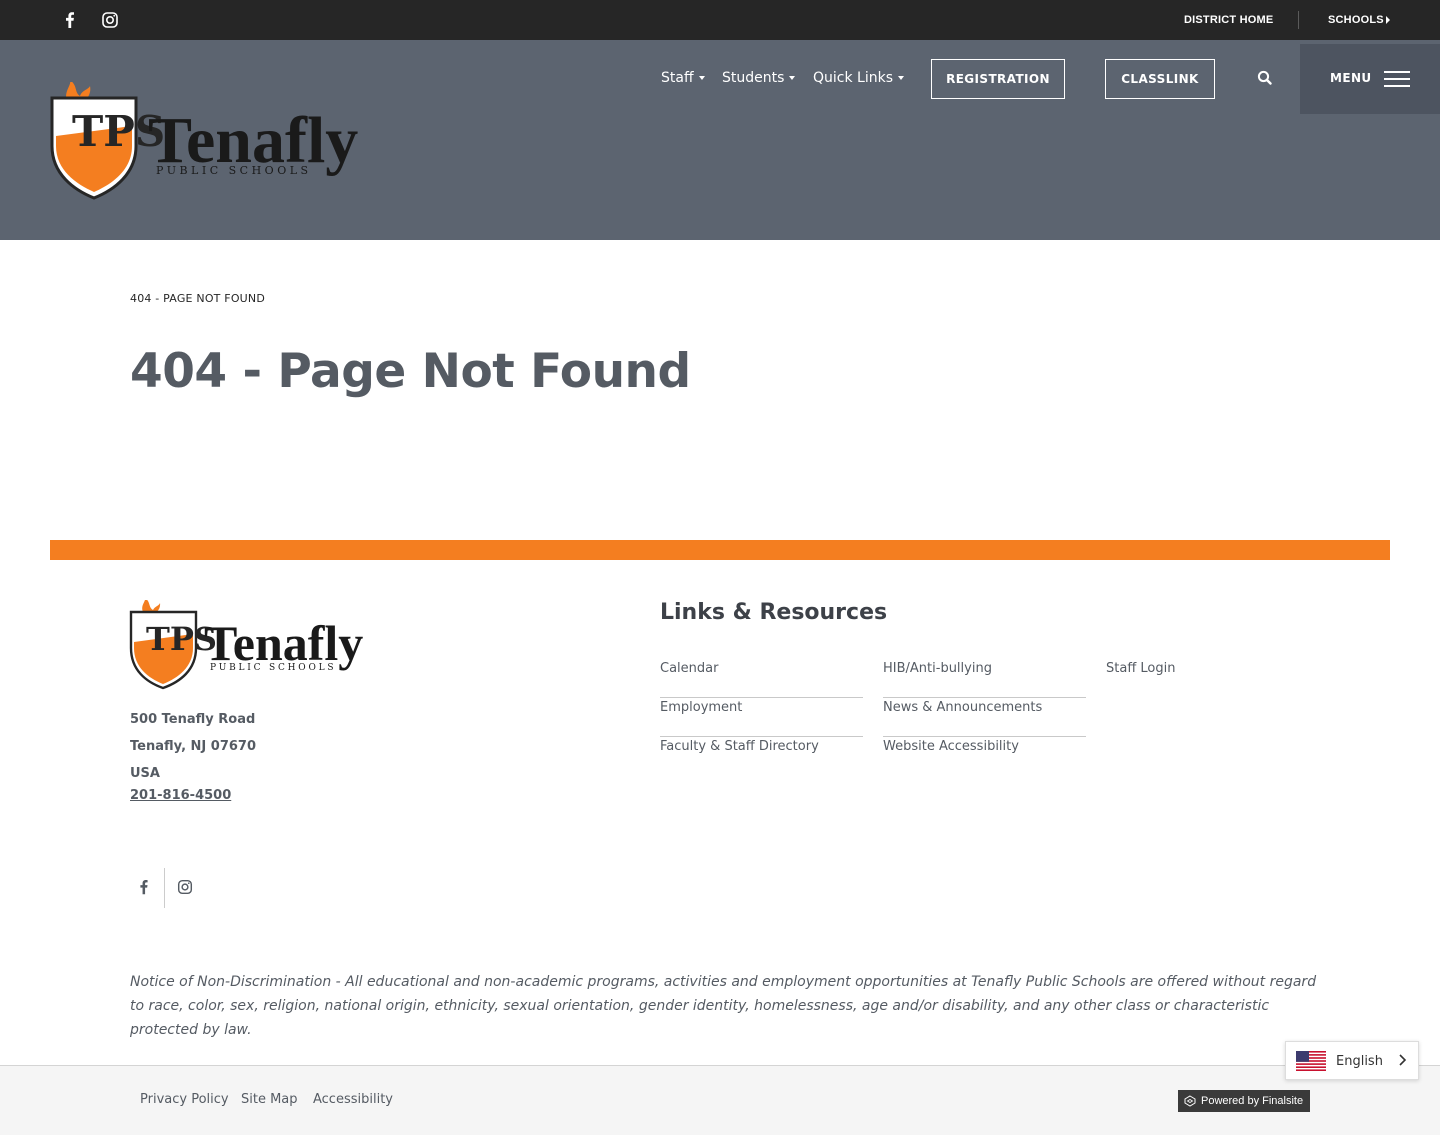  Describe the element at coordinates (1351, 78) in the screenshot. I see `menu-label: MENU` at that location.